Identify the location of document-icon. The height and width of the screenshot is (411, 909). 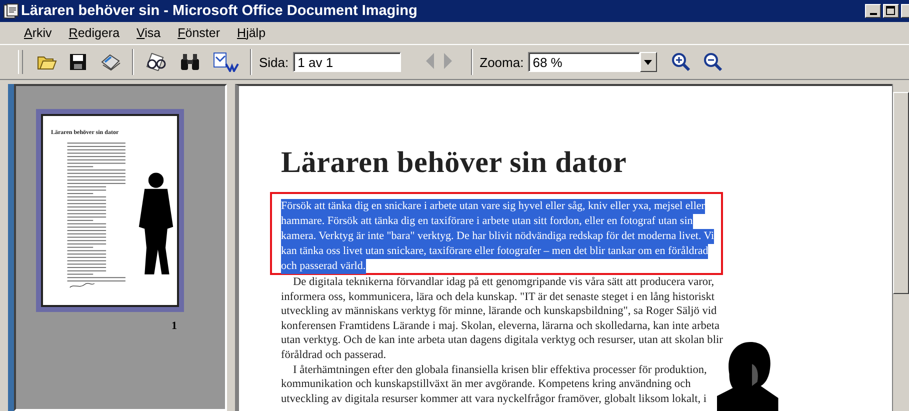
(11, 11).